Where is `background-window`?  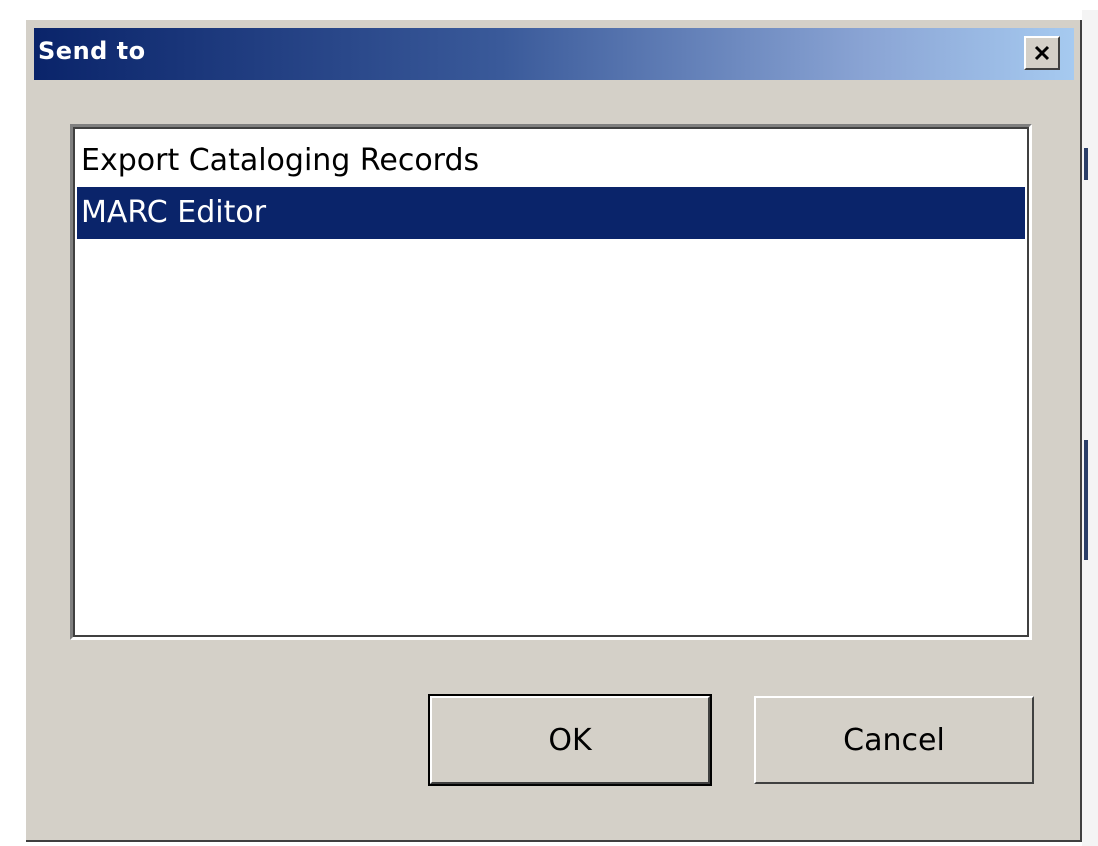
background-window is located at coordinates (1090, 428).